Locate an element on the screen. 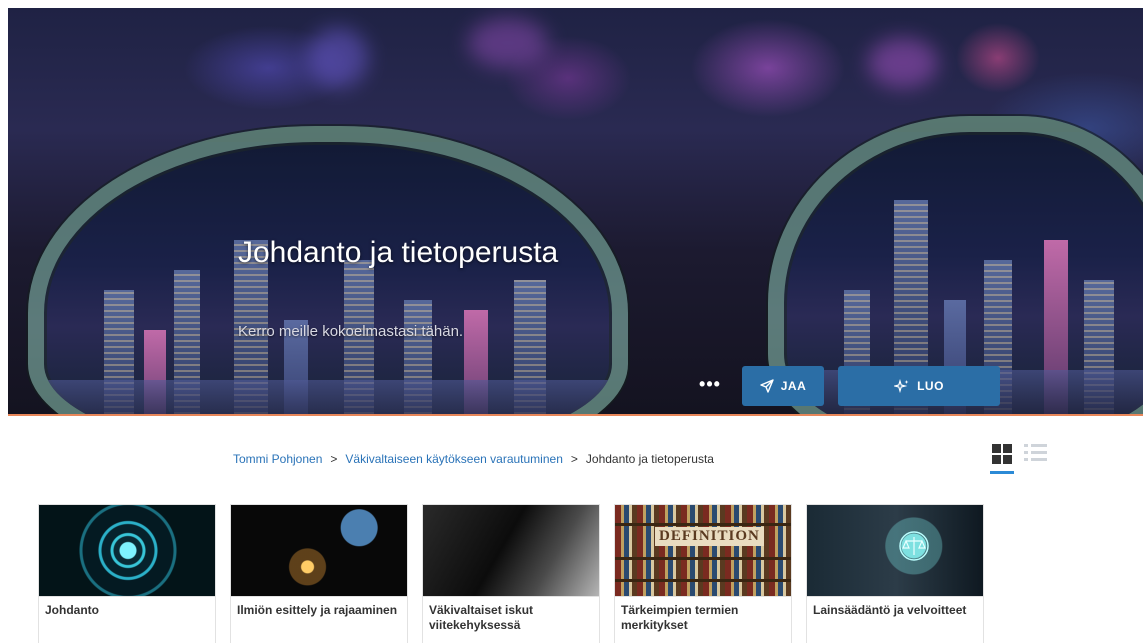 The width and height of the screenshot is (1143, 643). breadcrumb-item-course: Väkivaltaiseen käytökseen varautuminen is located at coordinates (453, 459).